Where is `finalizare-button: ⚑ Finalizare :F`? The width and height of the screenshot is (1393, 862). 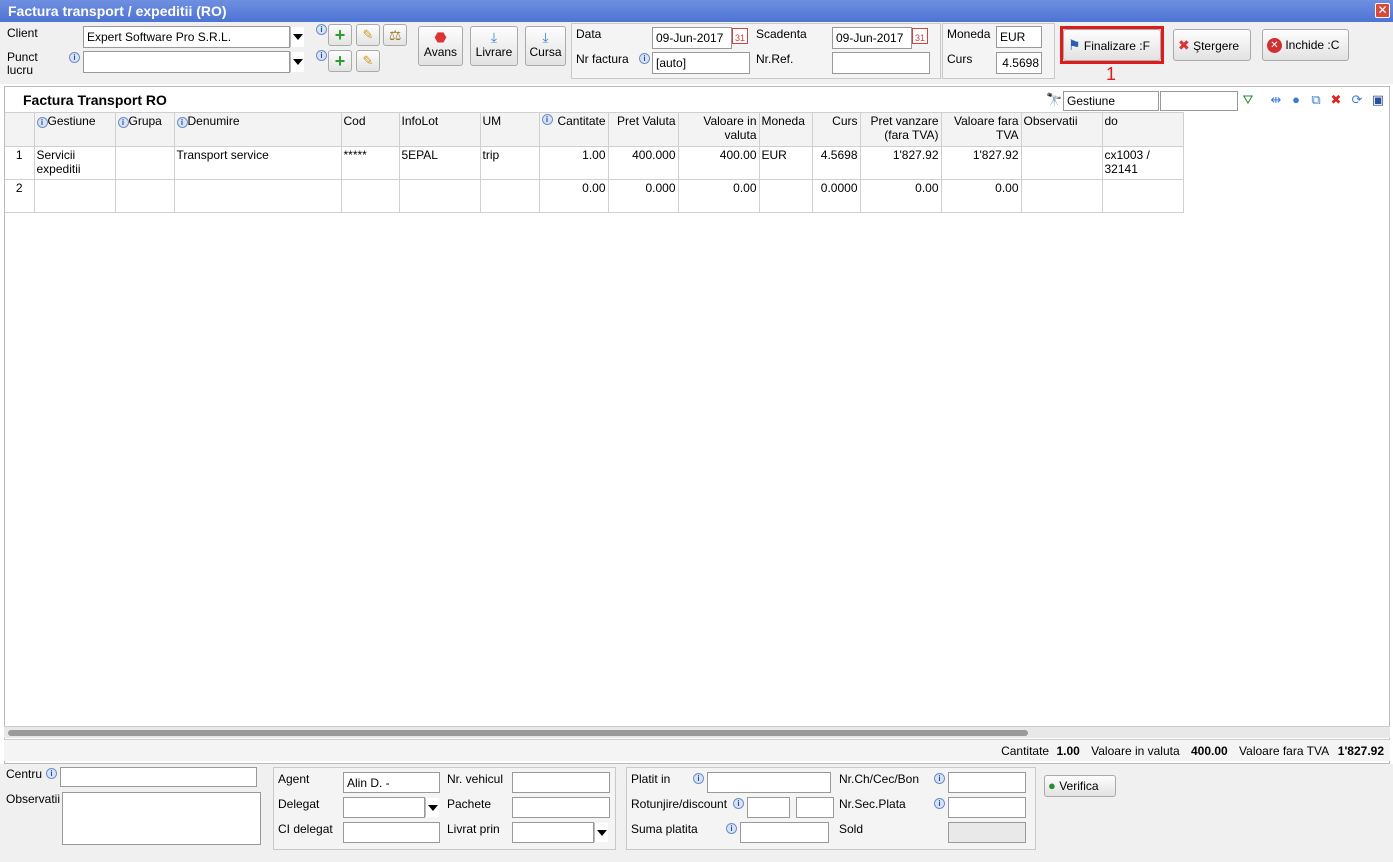 finalizare-button: ⚑ Finalizare :F is located at coordinates (1112, 45).